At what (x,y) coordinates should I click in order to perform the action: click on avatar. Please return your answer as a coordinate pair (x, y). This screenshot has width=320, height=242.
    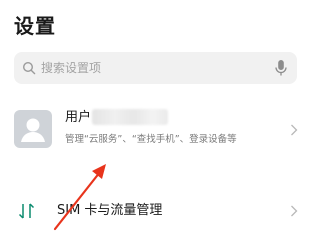
    Looking at the image, I should click on (33, 129).